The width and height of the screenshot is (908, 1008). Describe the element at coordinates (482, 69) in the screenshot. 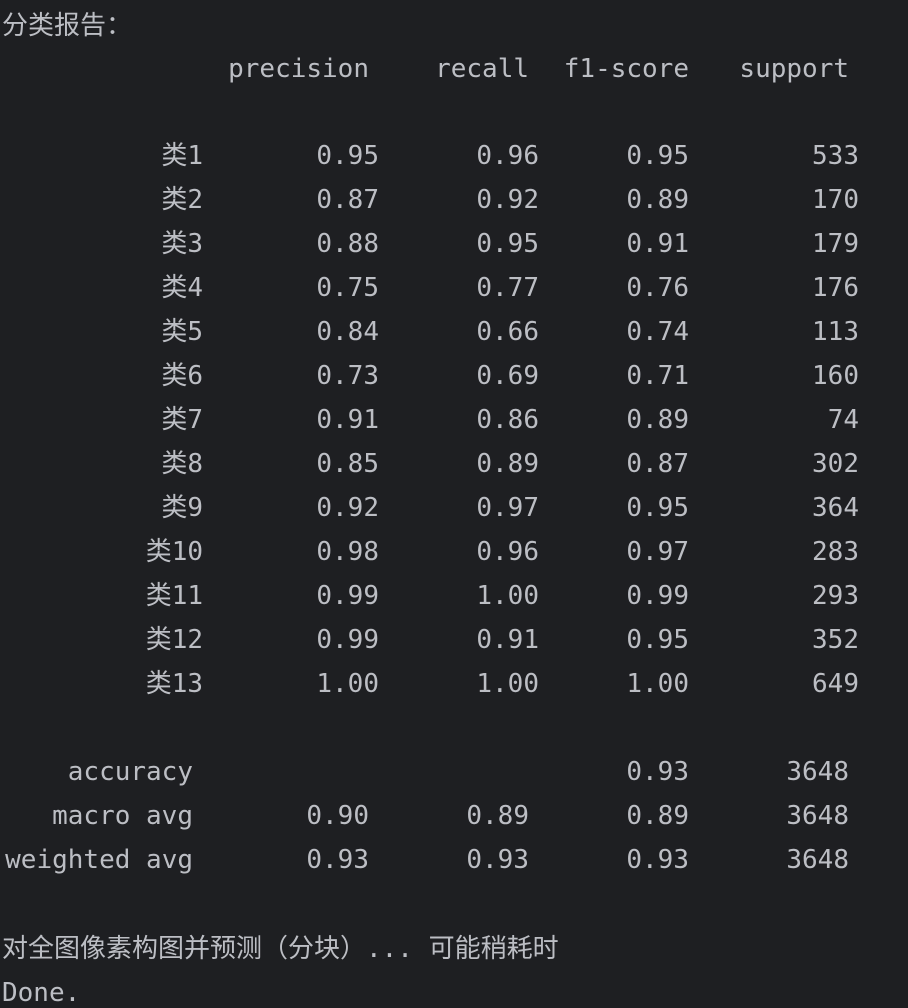

I see `header-recall: recall` at that location.